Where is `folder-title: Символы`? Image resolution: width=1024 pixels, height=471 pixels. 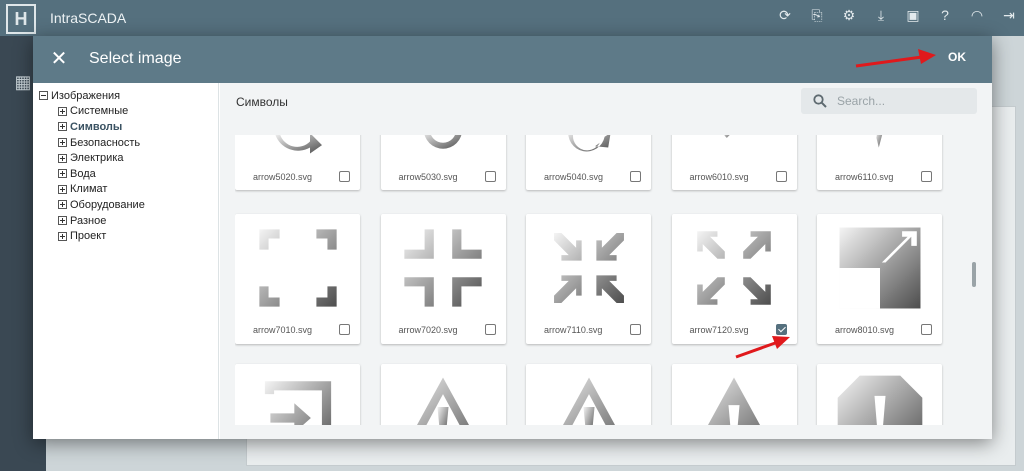 folder-title: Символы is located at coordinates (262, 102).